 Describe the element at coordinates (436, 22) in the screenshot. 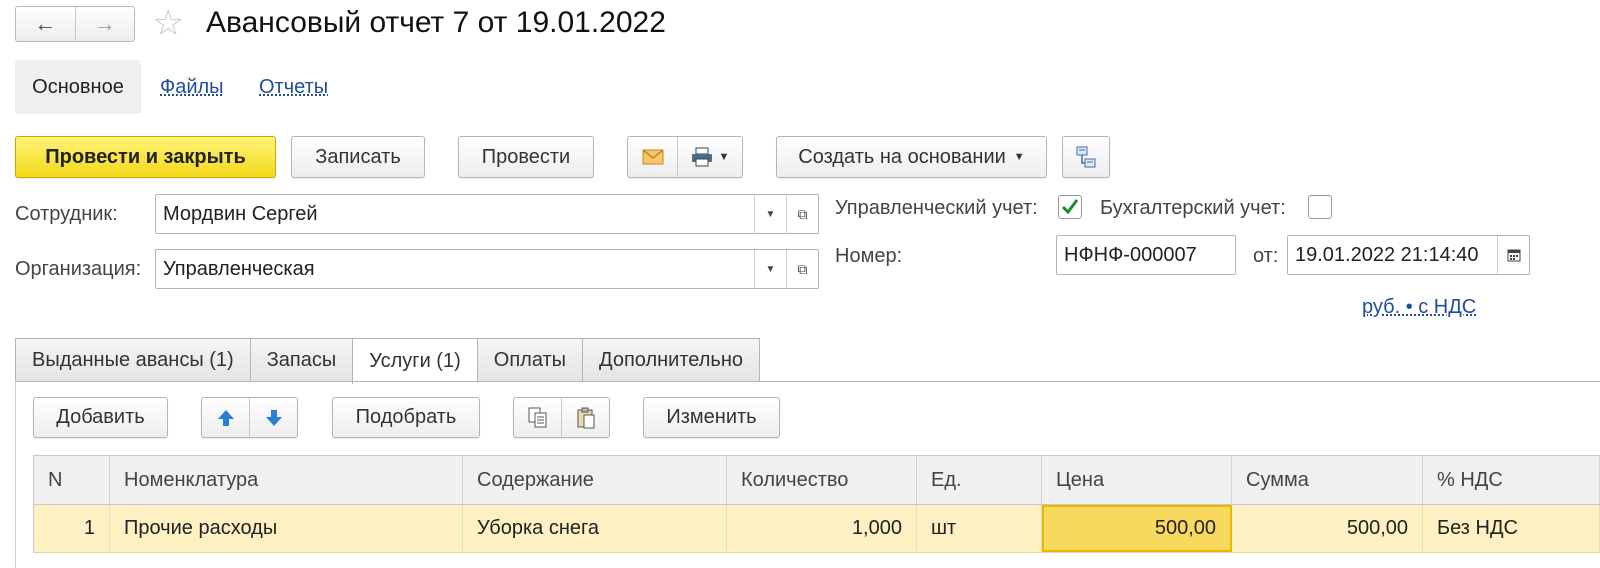

I see `page-title: Авансовый отчет 7 от 19.01.2022` at that location.